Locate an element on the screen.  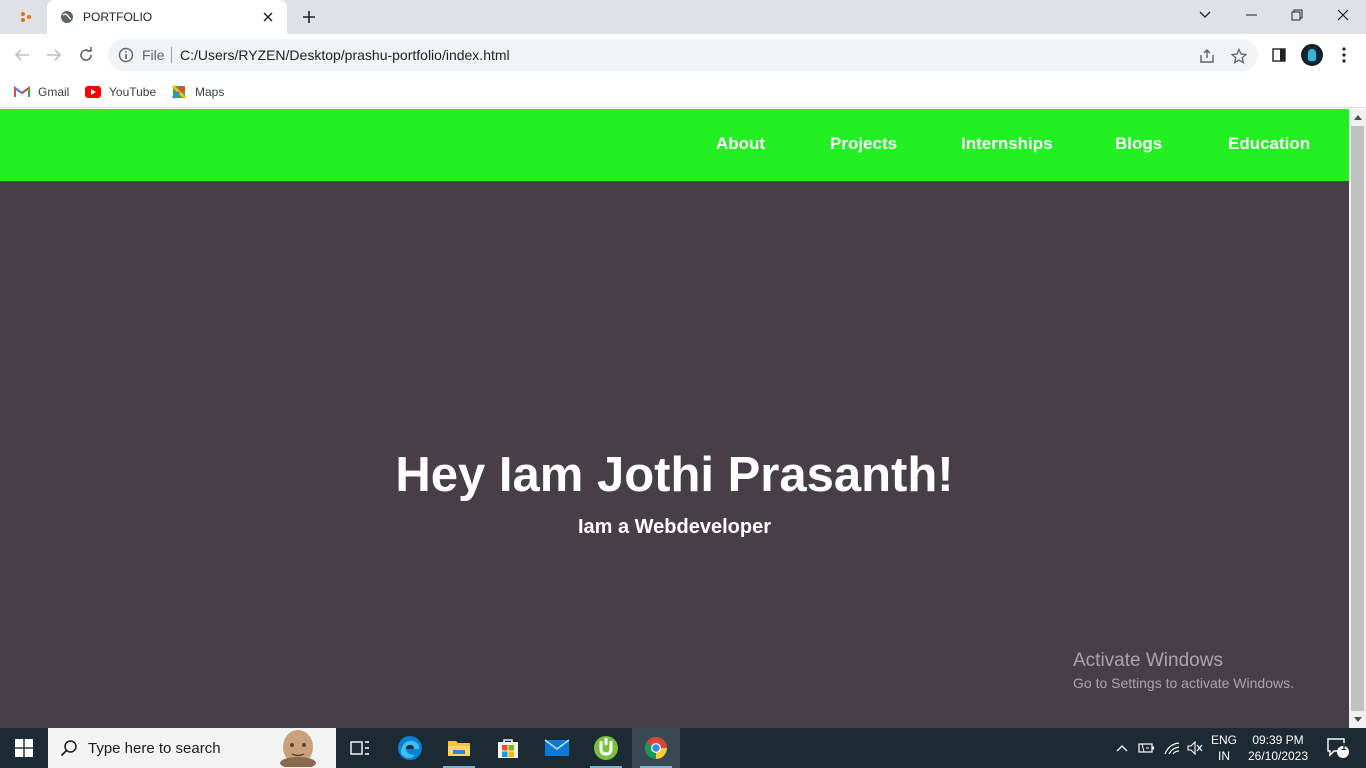
restore-icon is located at coordinates (1297, 15).